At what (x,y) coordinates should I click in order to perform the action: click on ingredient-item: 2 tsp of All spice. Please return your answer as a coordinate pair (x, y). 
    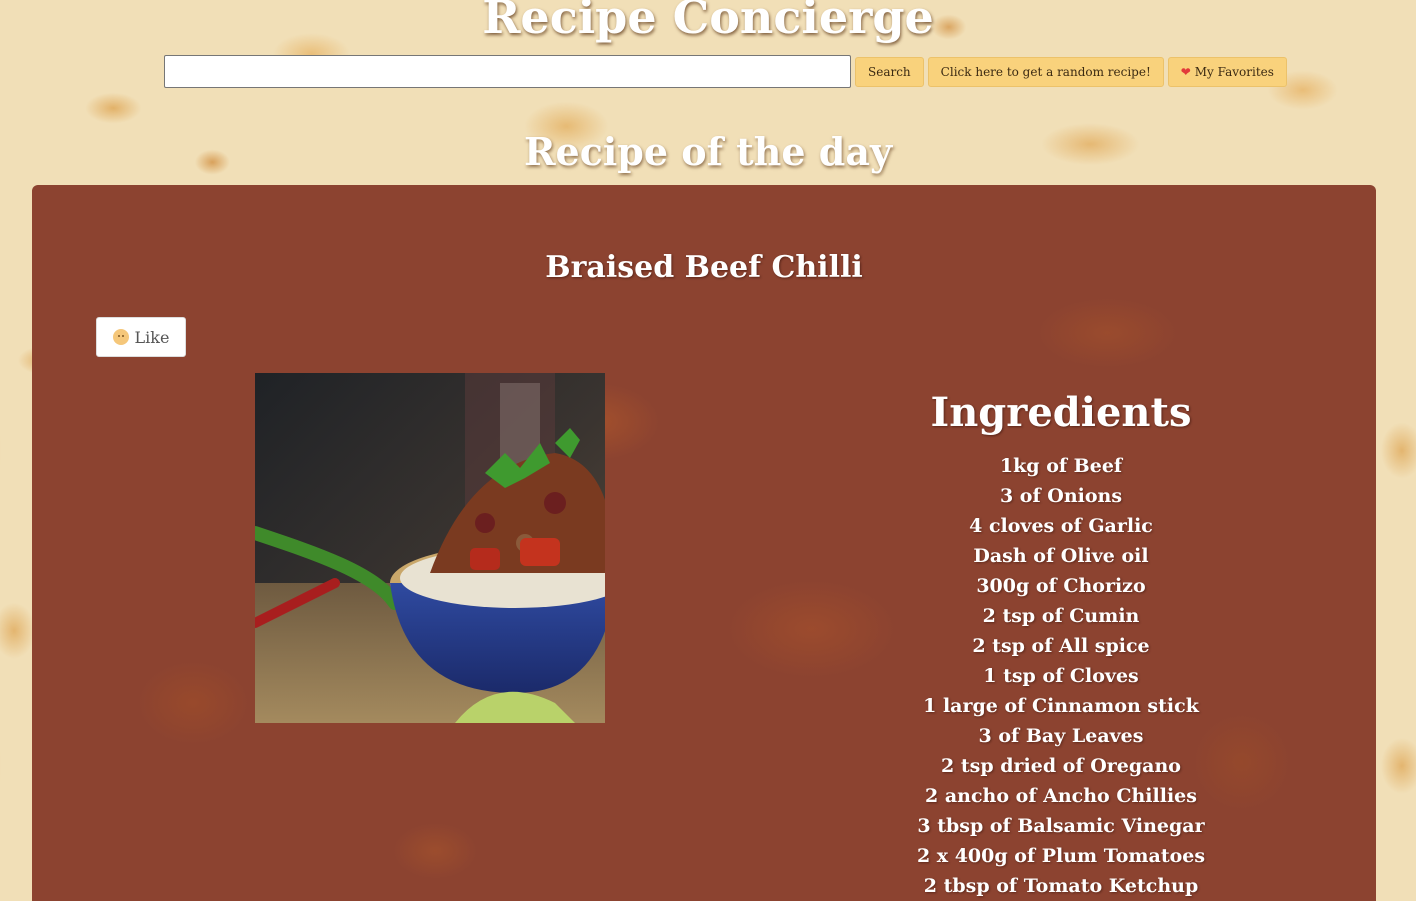
    Looking at the image, I should click on (1061, 646).